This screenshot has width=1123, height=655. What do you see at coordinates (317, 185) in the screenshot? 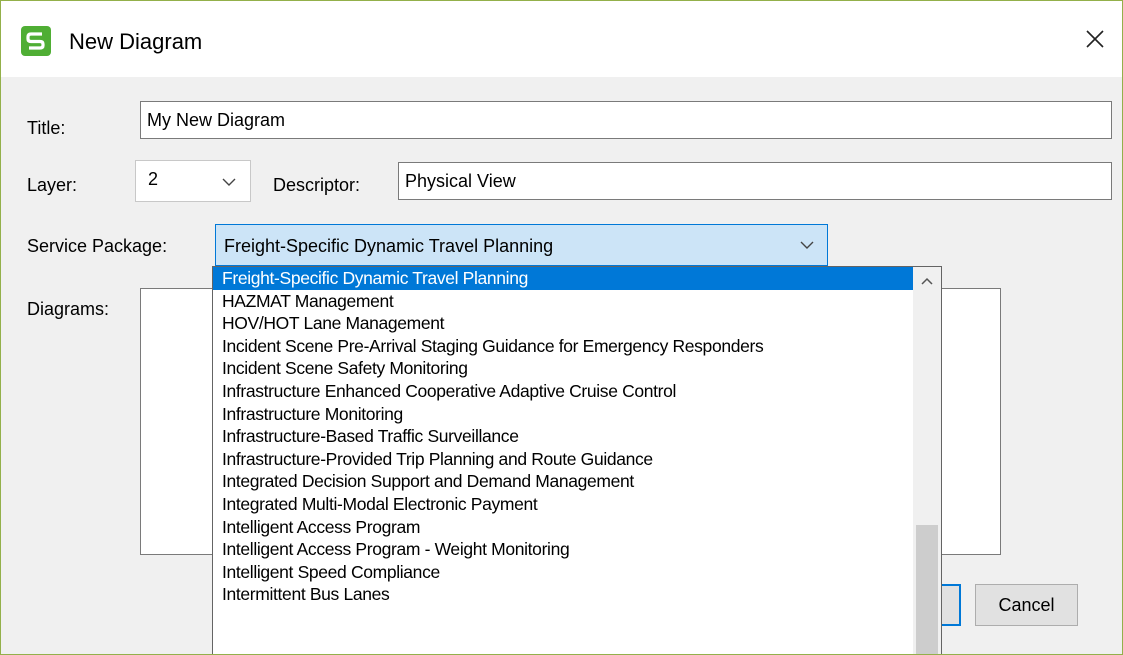
I see `descriptor-label: Descriptor:` at bounding box center [317, 185].